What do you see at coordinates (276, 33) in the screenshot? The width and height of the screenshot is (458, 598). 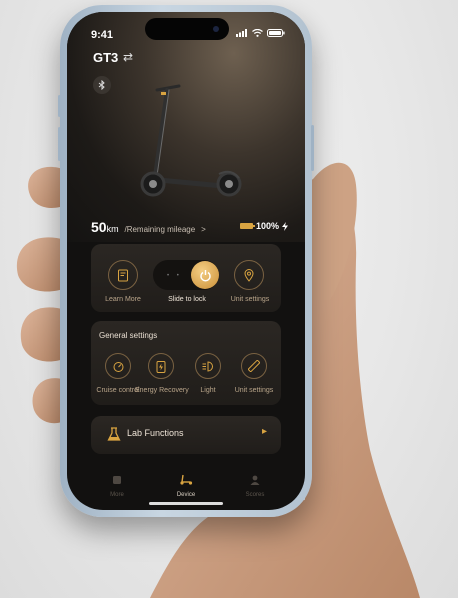 I see `battery-status-icon` at bounding box center [276, 33].